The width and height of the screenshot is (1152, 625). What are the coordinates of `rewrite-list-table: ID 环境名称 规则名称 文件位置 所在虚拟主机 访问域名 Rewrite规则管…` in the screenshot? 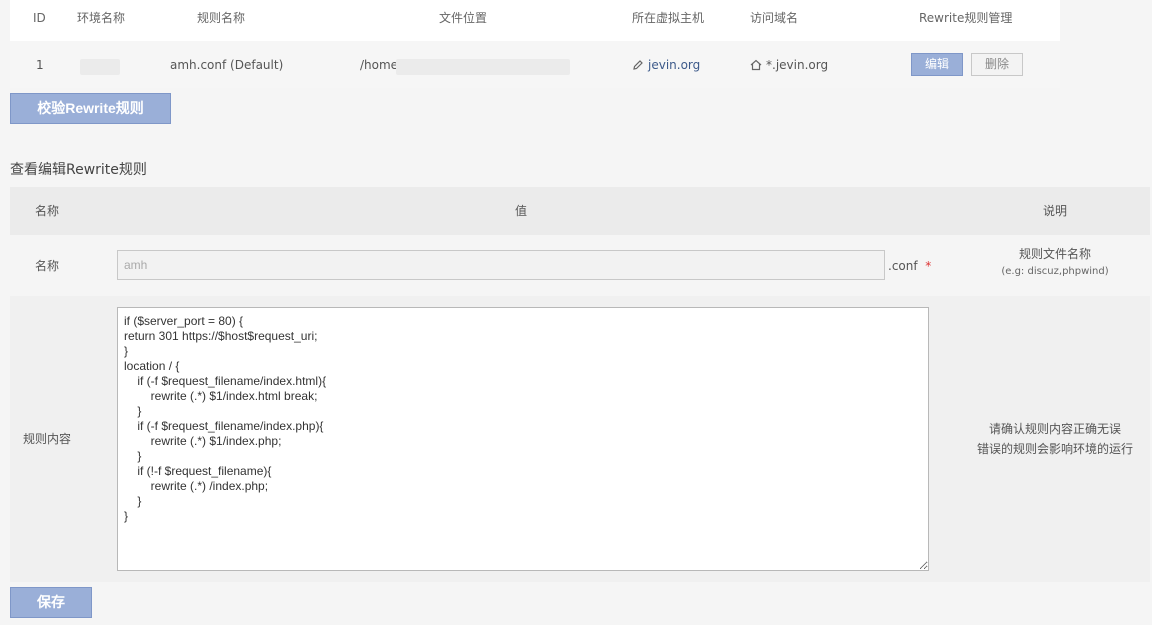 It's located at (535, 44).